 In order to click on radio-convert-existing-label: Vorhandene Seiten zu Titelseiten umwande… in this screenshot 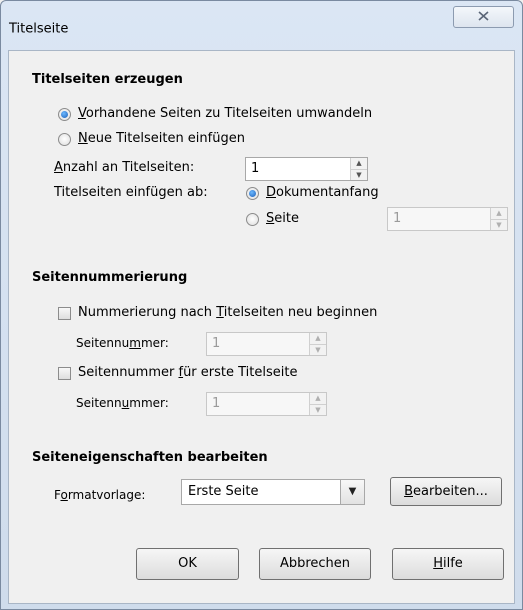, I will do `click(225, 113)`.